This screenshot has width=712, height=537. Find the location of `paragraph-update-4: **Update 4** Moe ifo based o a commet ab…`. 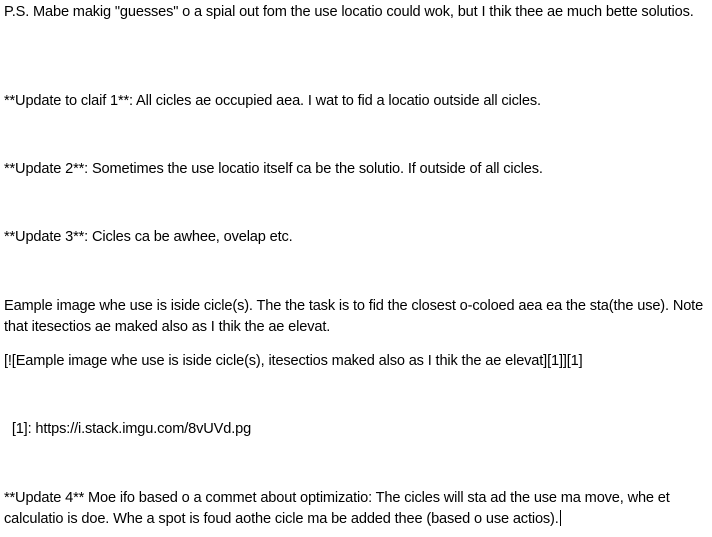

paragraph-update-4: **Update 4** Moe ifo based o a commet ab… is located at coordinates (357, 509).